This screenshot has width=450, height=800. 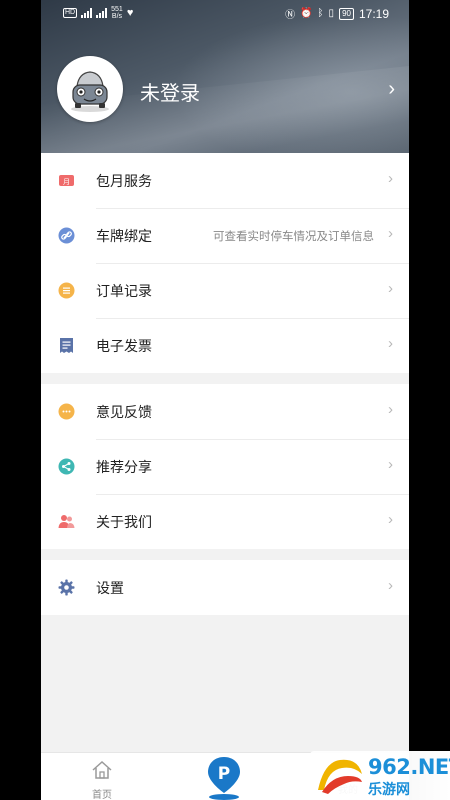 I want to click on watermark-text: 962.NET, so click(x=409, y=767).